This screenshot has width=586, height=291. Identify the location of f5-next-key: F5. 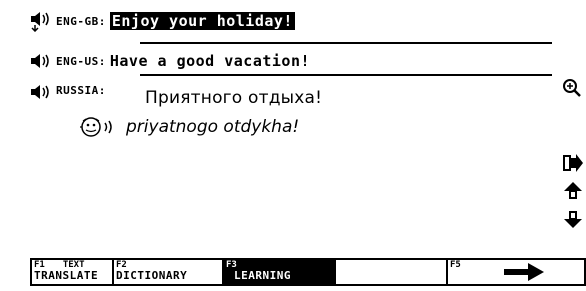
(516, 272).